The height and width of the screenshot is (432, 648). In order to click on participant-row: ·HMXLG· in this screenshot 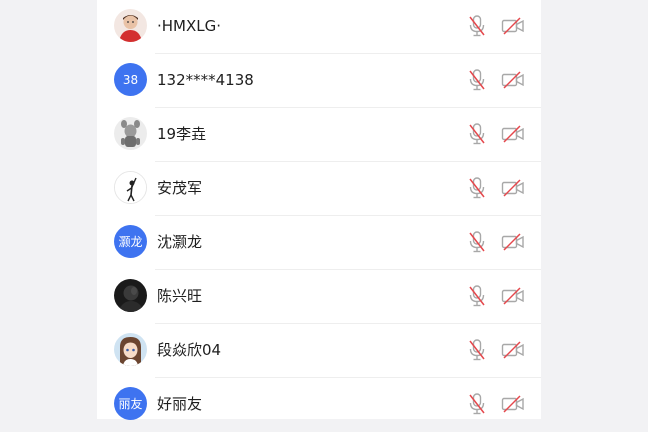, I will do `click(319, 27)`.